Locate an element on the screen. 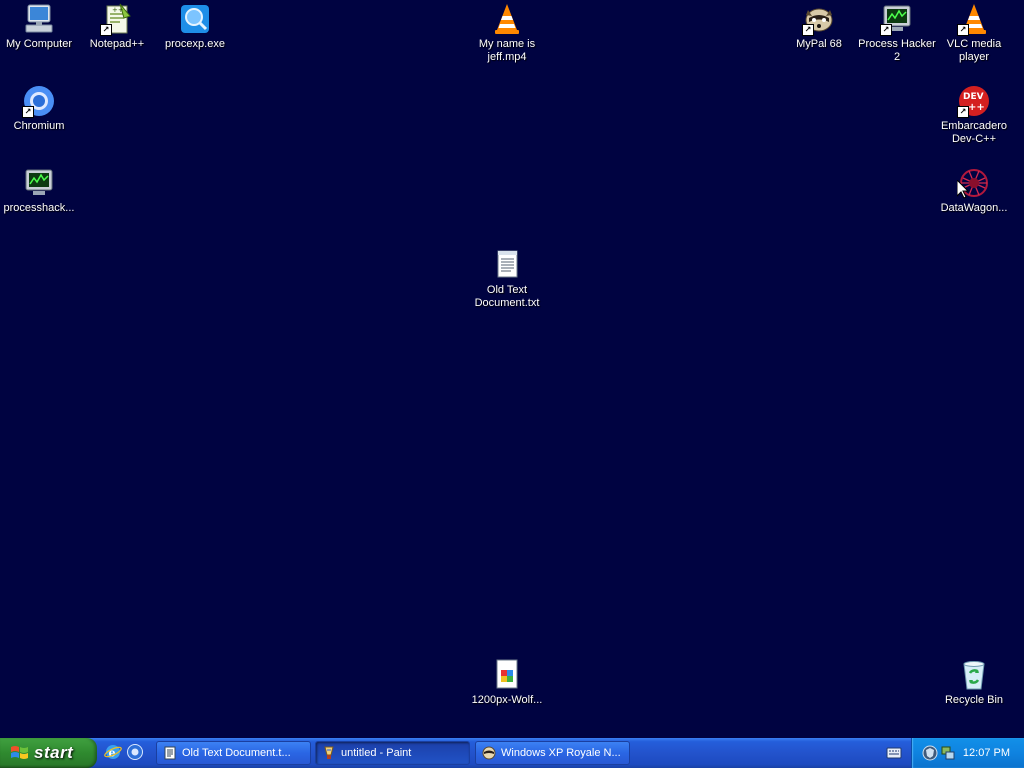 This screenshot has height=768, width=1024. raccoon-icon: ↗ is located at coordinates (819, 19).